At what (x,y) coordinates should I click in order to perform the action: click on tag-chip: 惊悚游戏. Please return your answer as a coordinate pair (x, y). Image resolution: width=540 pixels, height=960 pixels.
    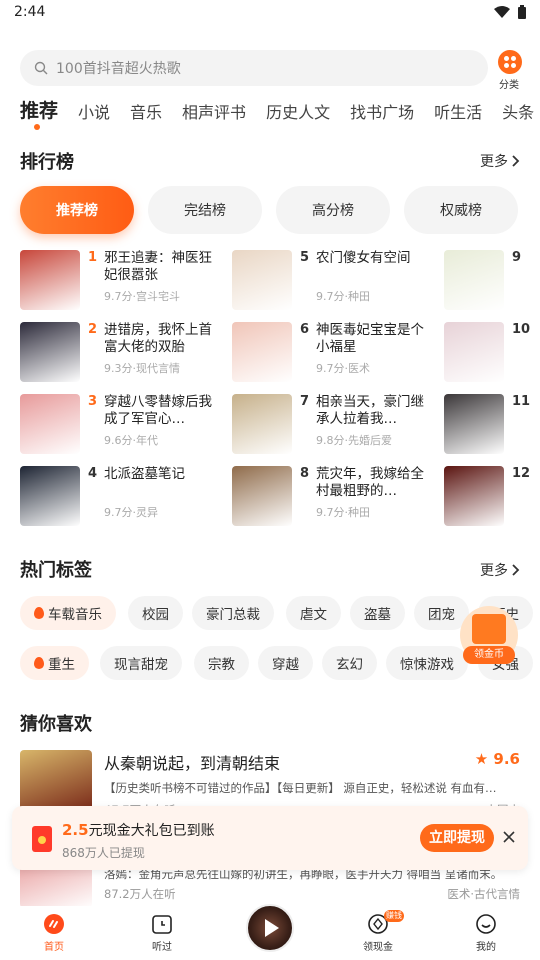
    Looking at the image, I should click on (427, 663).